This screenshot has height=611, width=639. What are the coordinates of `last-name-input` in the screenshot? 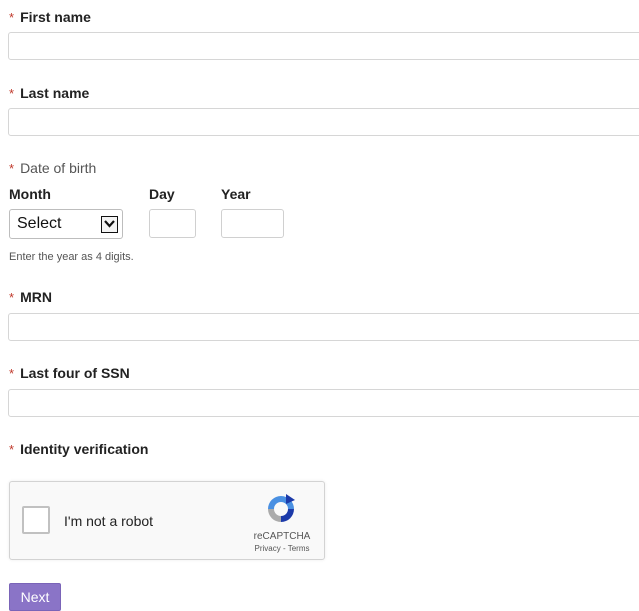 It's located at (323, 122).